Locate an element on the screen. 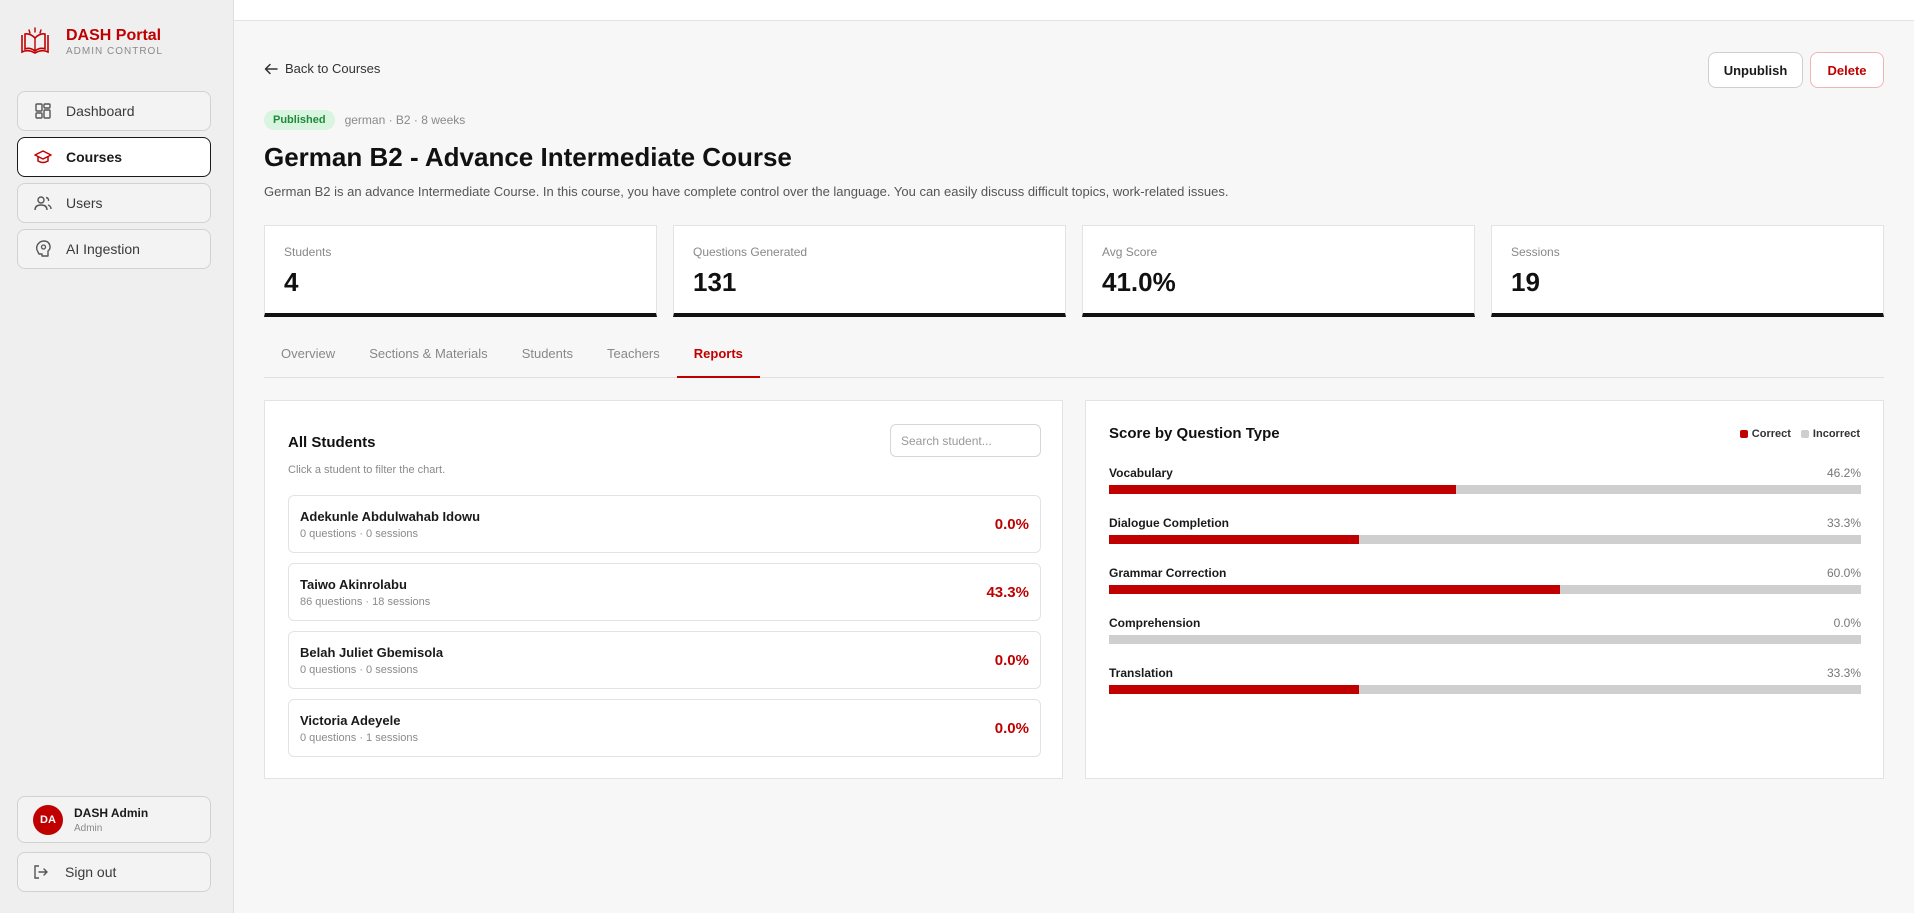  sidebar-item-ai-ingestion: AI Ingestion is located at coordinates (114, 249).